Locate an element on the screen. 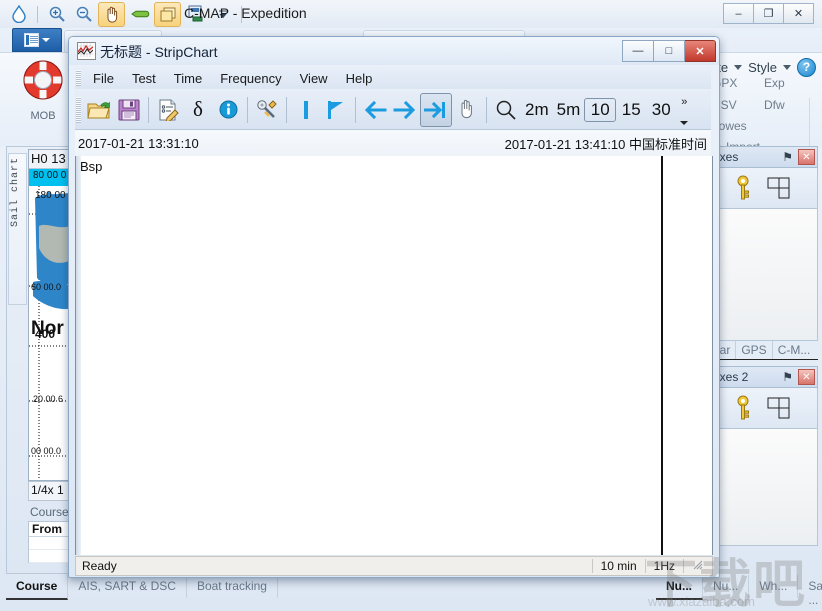 Image resolution: width=822 pixels, height=611 pixels. stripchart-minimize-button: — is located at coordinates (638, 51).